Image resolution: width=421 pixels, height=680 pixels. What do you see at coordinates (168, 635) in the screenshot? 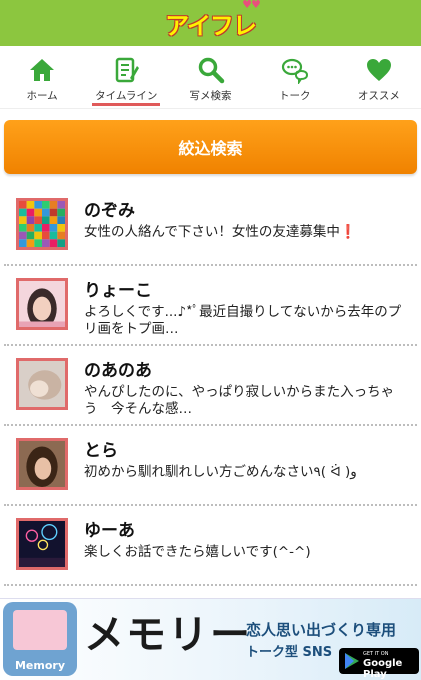
I see `banner-title: メモリー` at bounding box center [168, 635].